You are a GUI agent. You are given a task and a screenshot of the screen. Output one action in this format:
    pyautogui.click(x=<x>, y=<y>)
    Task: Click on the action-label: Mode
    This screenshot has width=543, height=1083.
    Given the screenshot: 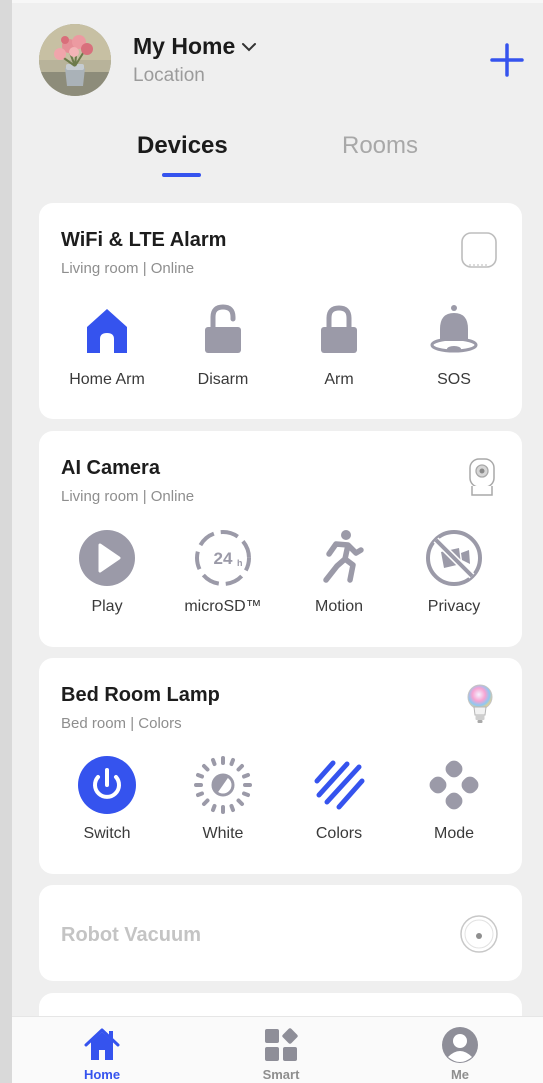 What is the action you would take?
    pyautogui.click(x=454, y=833)
    